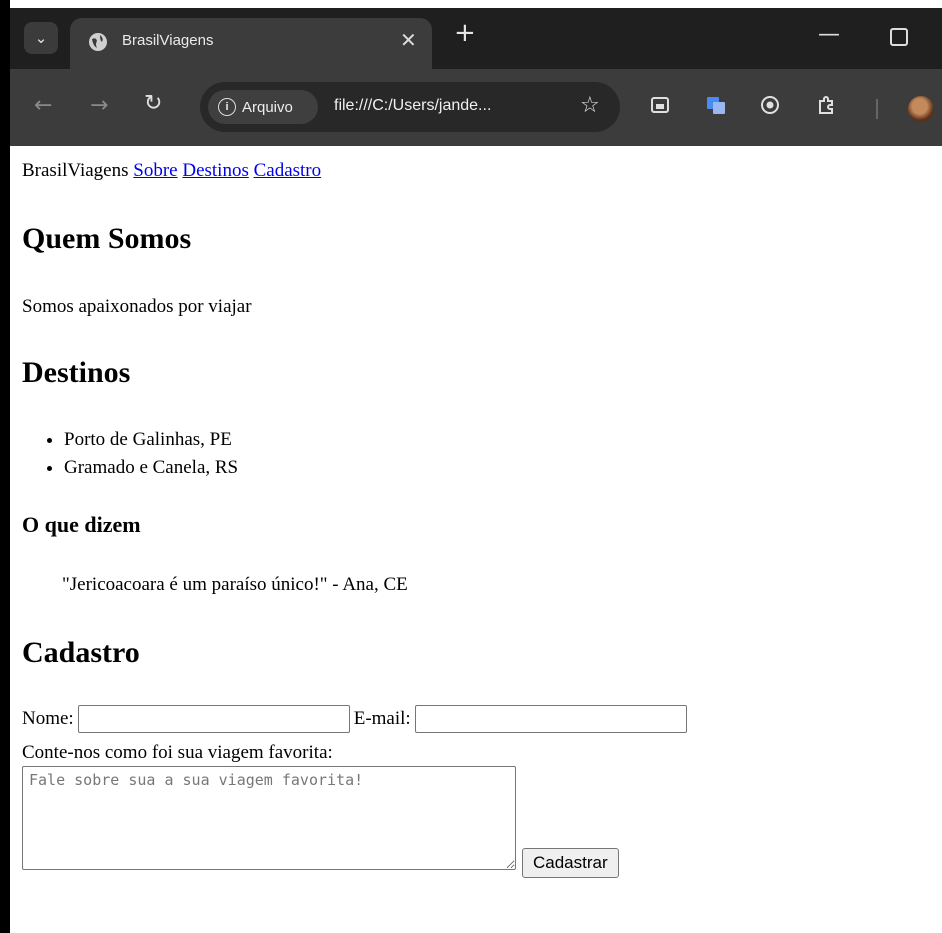  What do you see at coordinates (107, 238) in the screenshot?
I see `about-heading: Quem Somos` at bounding box center [107, 238].